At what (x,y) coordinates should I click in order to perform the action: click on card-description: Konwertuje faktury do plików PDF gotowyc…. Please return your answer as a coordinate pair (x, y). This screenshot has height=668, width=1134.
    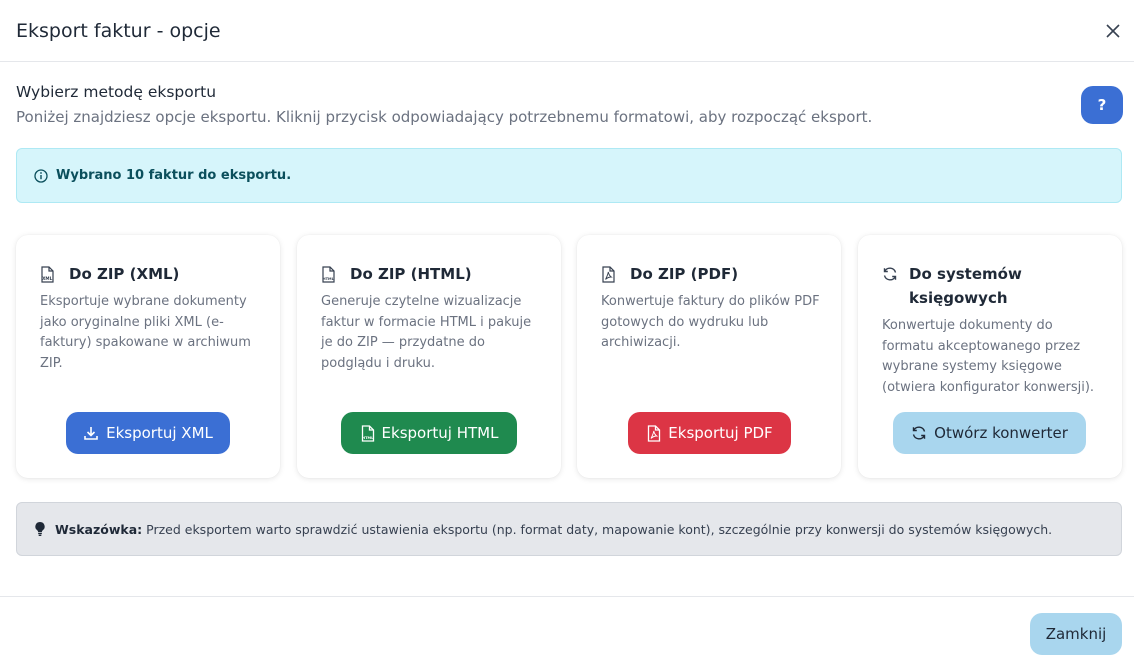
    Looking at the image, I should click on (710, 322).